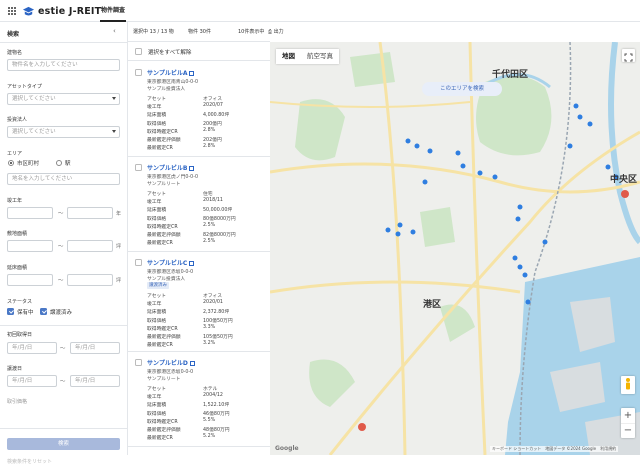 This screenshot has width=640, height=465. I want to click on reset-link: 検索条件をリセット, so click(29, 461).